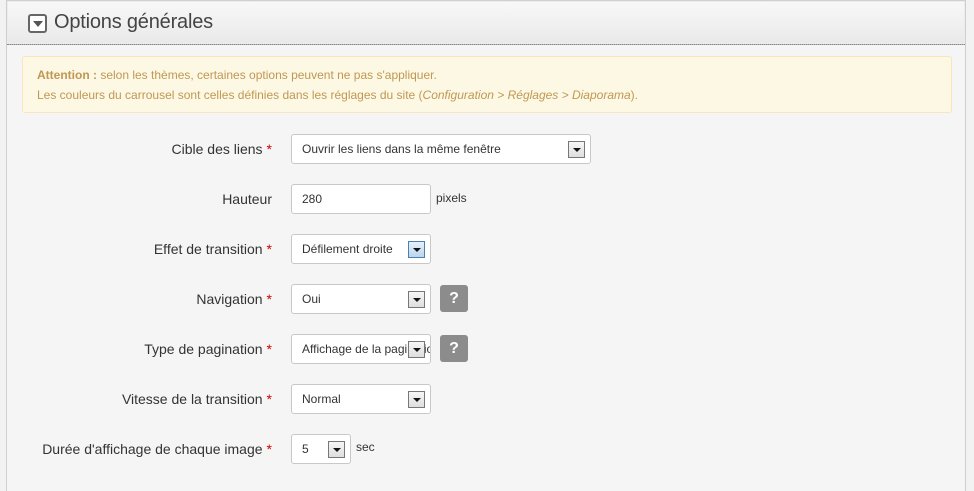 The image size is (974, 491). What do you see at coordinates (361, 399) in the screenshot?
I see `transition-speed-select: Normal` at bounding box center [361, 399].